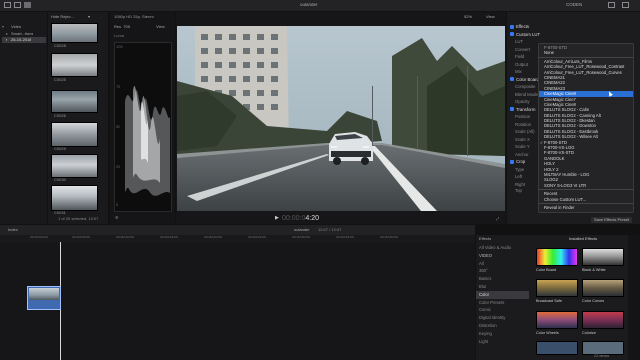  Describe the element at coordinates (81, 237) in the screenshot. I see `ruler-label: 00:00:05:00` at that location.